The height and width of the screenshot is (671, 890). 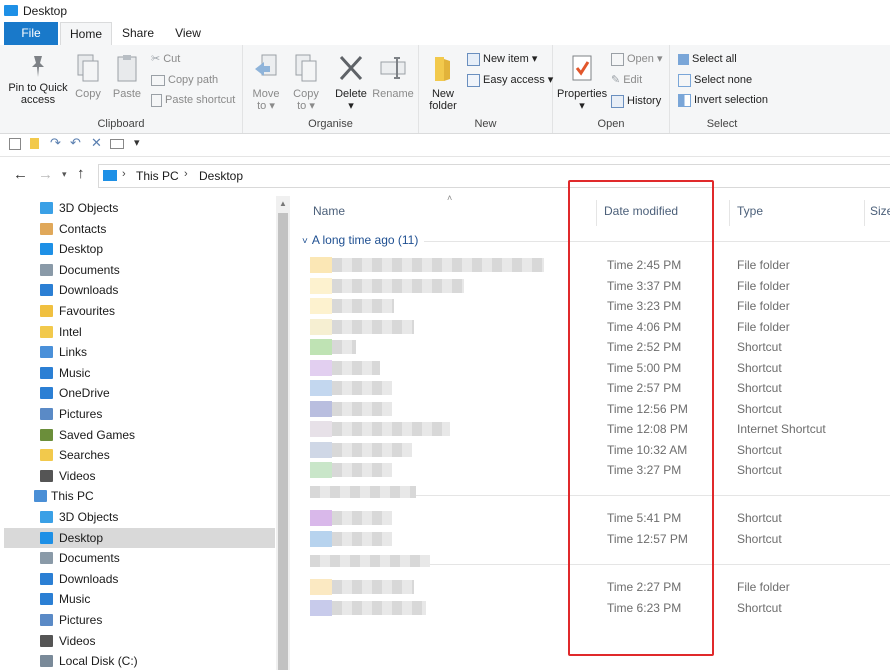 What do you see at coordinates (365, 240) in the screenshot?
I see `group-label: A long time ago (11)` at bounding box center [365, 240].